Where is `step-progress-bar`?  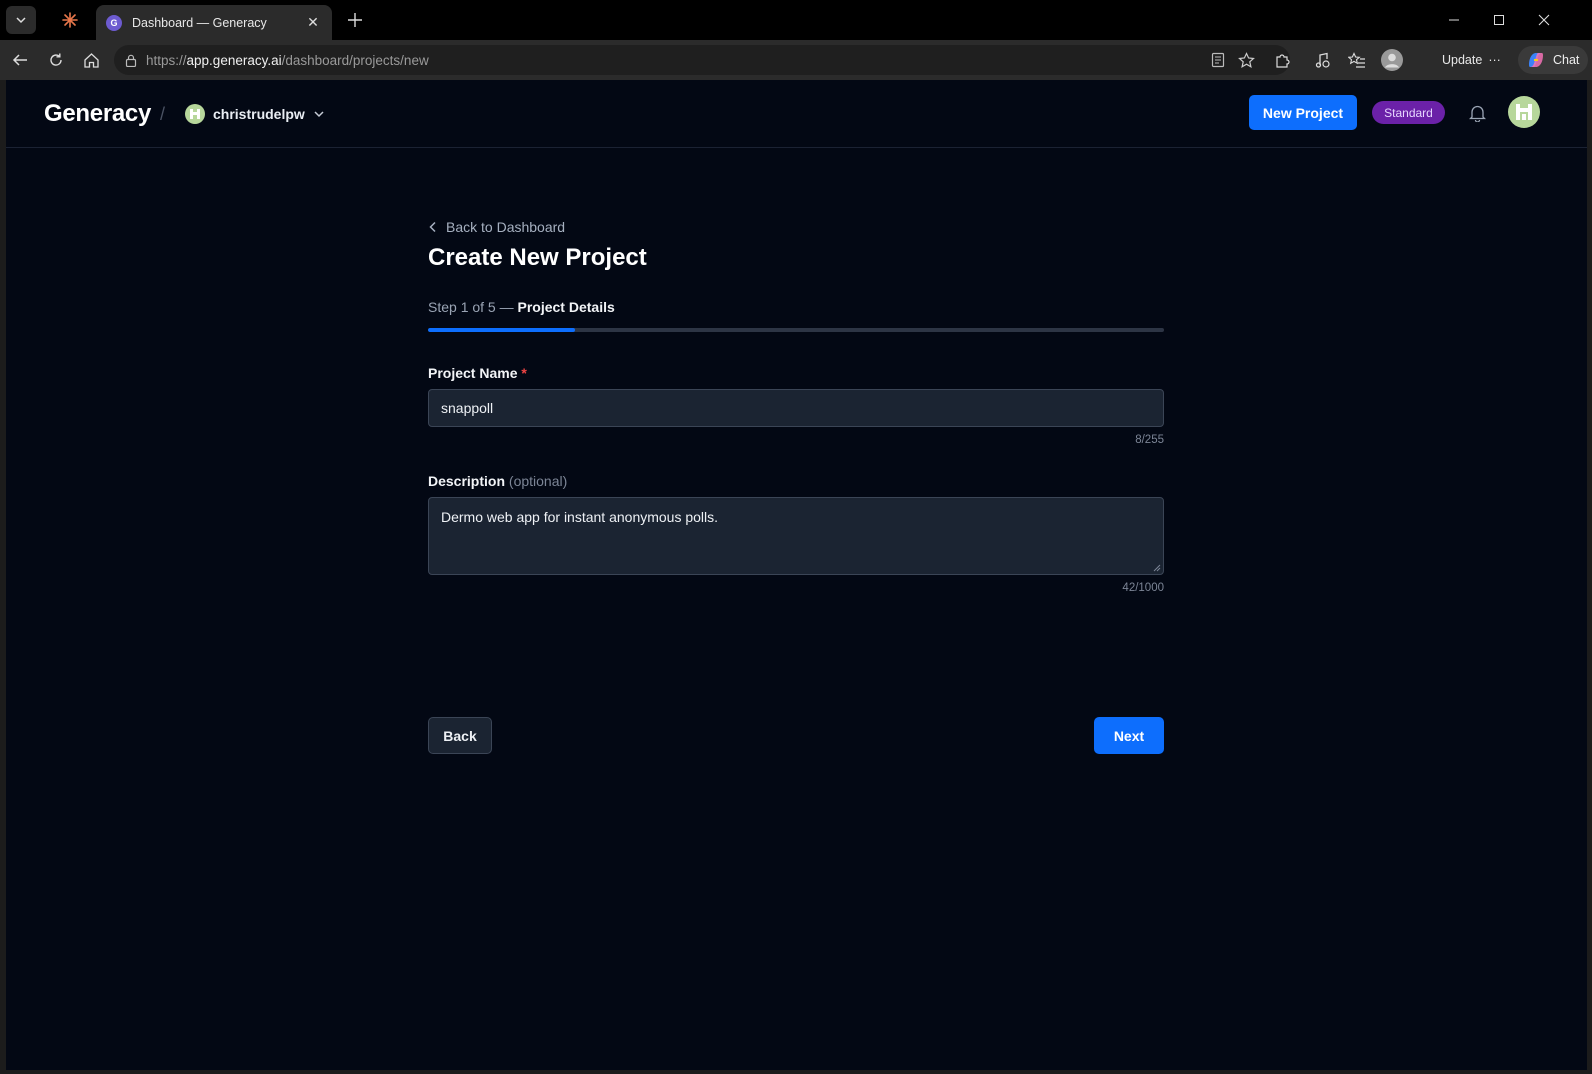 step-progress-bar is located at coordinates (796, 330).